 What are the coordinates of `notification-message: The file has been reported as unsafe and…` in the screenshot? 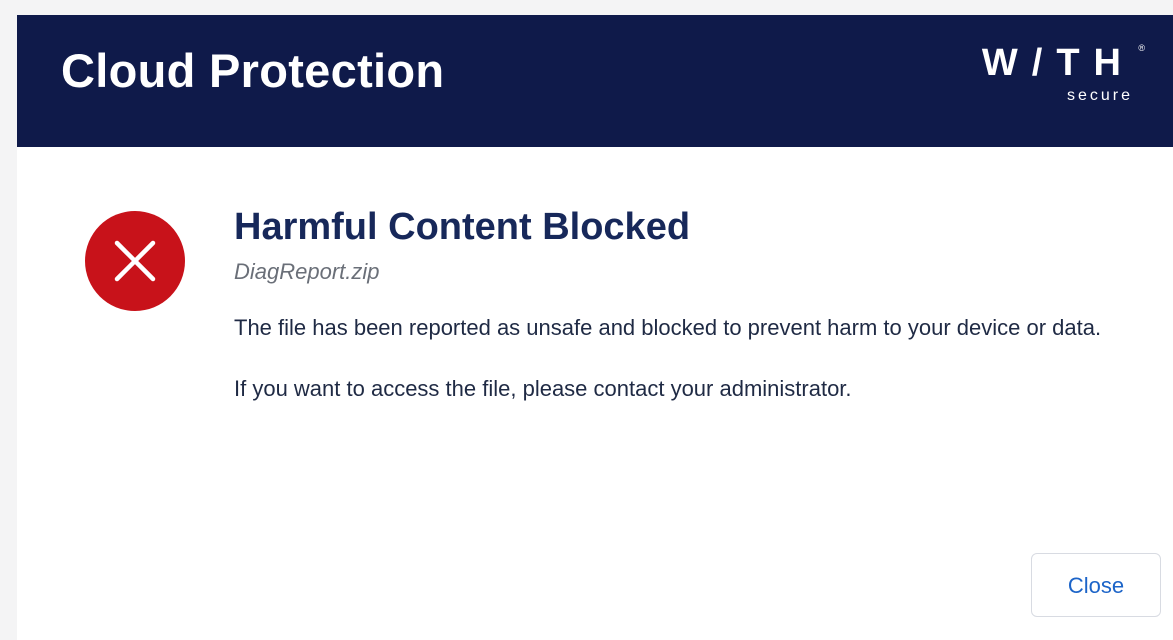 It's located at (668, 327).